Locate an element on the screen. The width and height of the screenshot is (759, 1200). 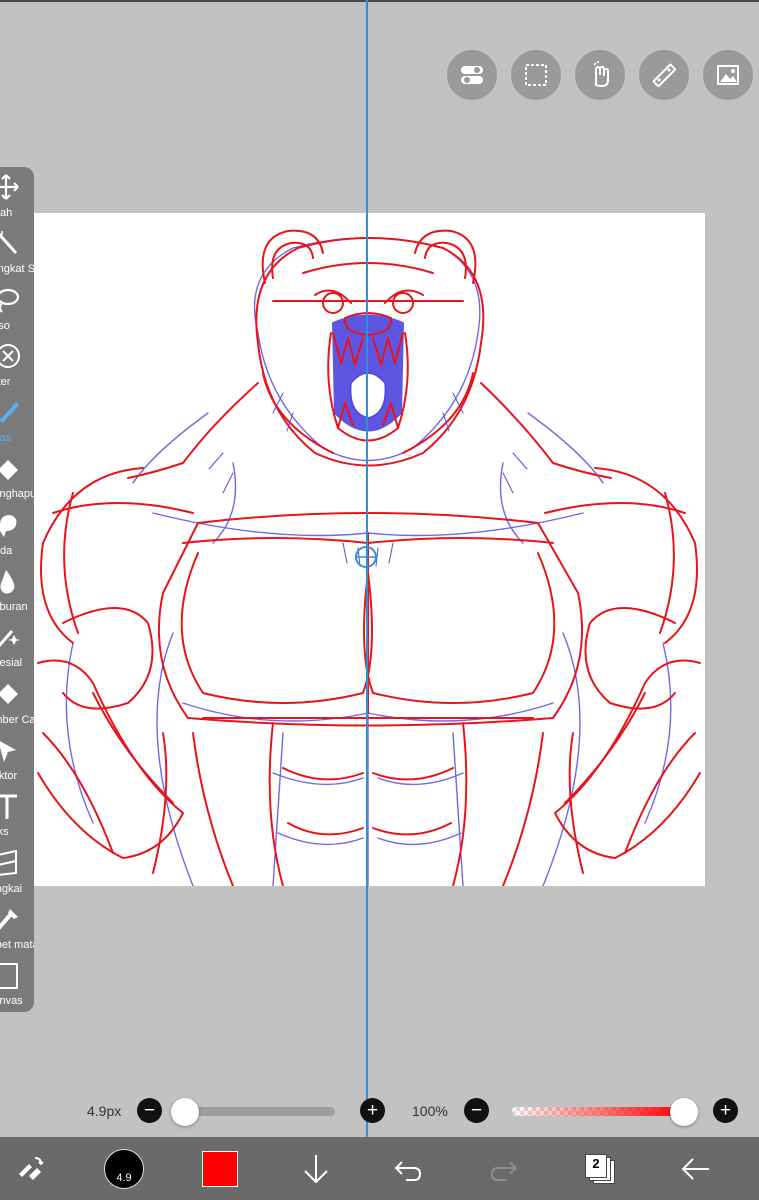
opacity-decrease-button: − is located at coordinates (476, 1110).